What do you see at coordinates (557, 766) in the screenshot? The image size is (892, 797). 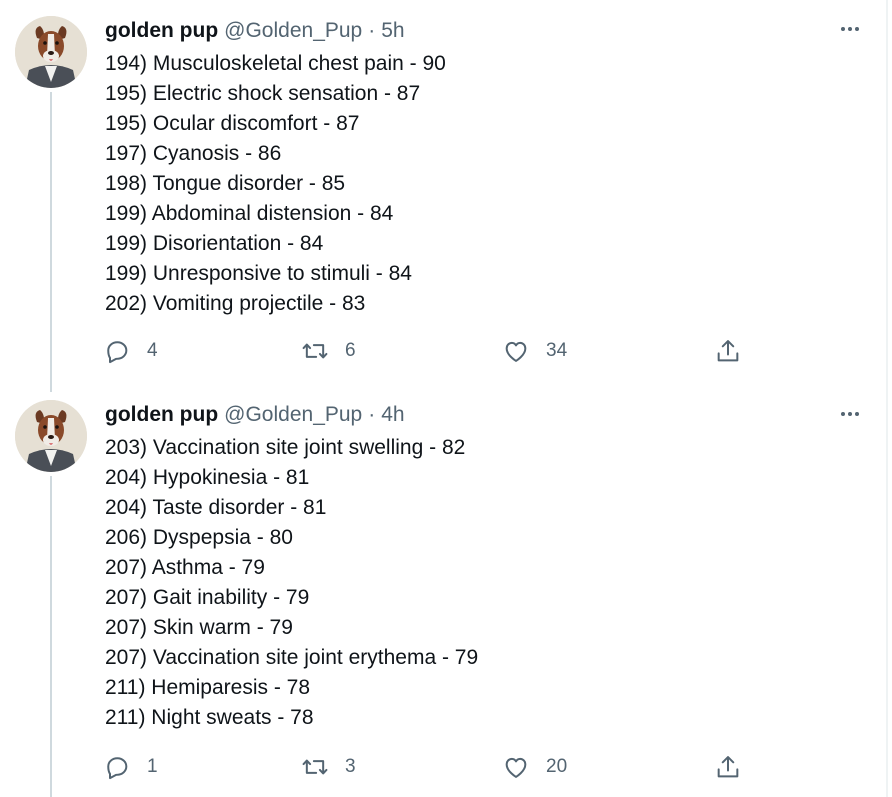 I see `like-count: 20` at bounding box center [557, 766].